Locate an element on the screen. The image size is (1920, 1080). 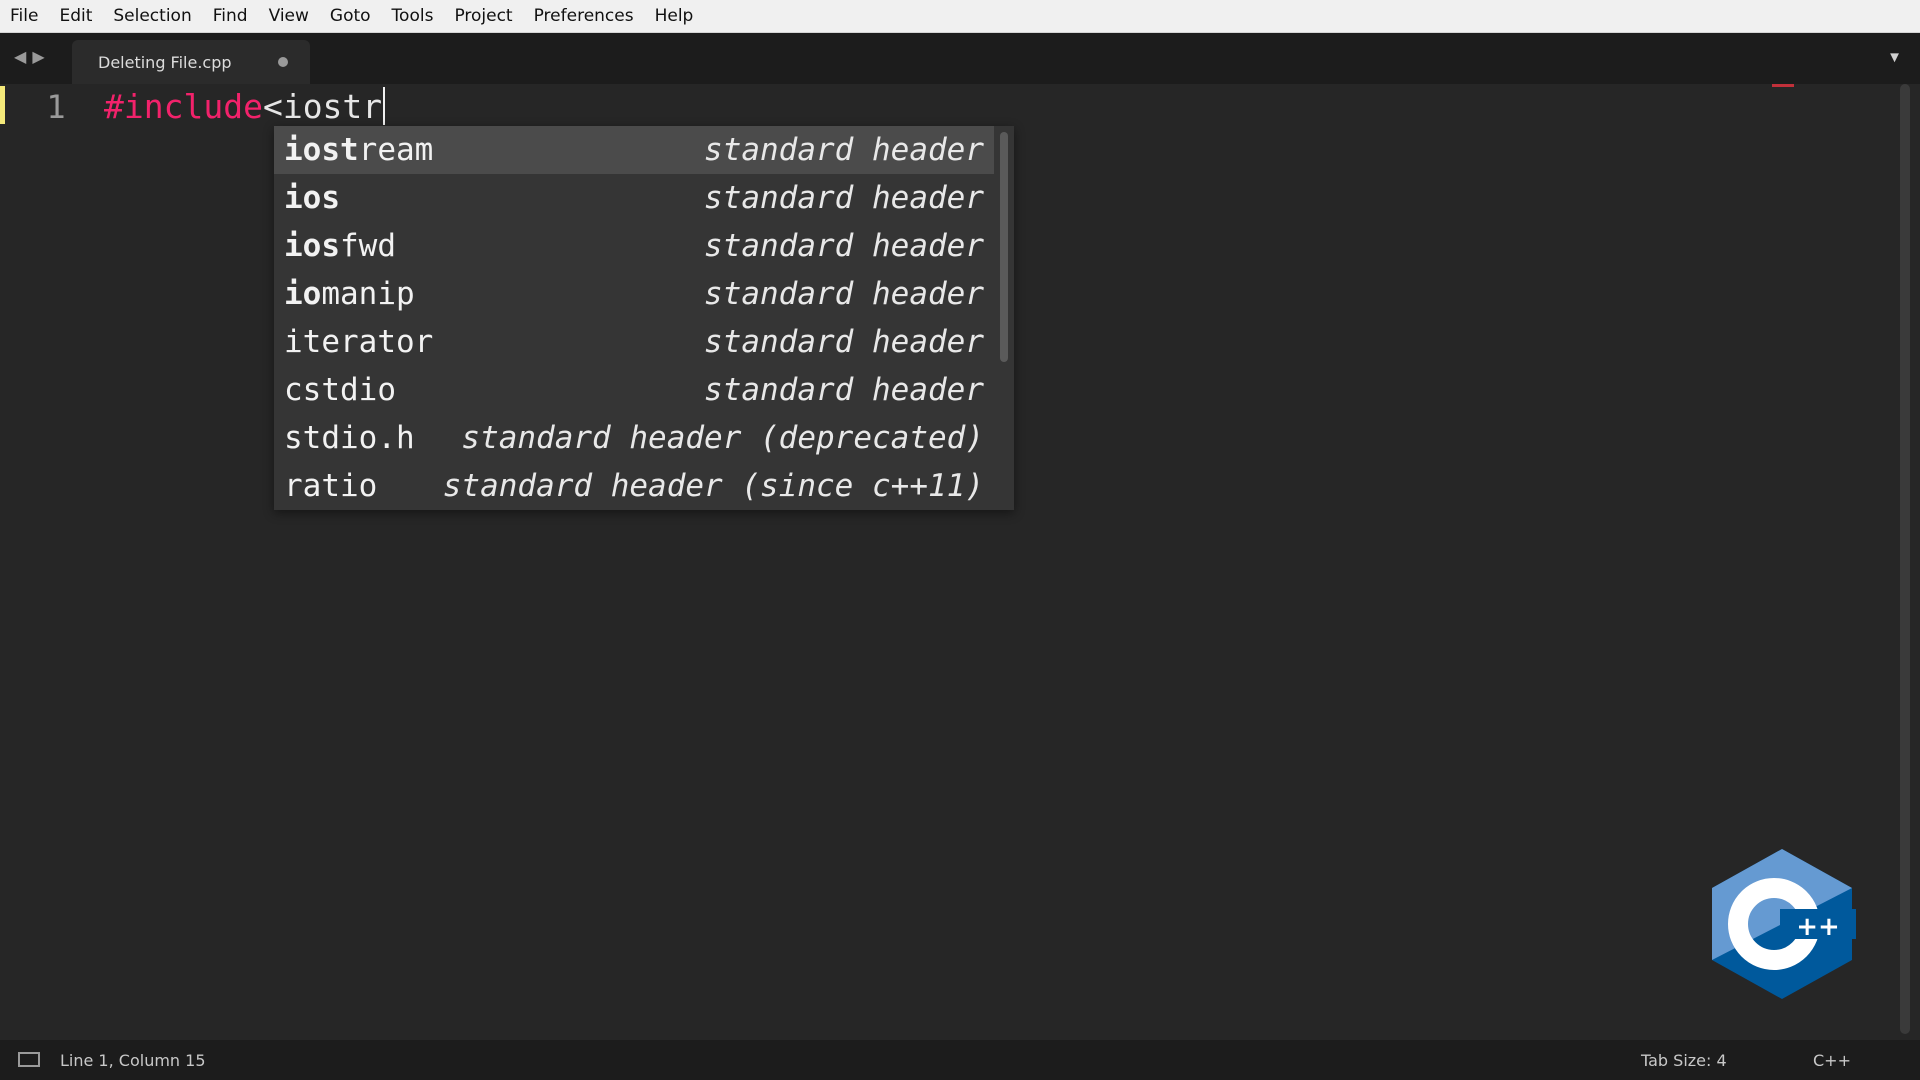
autocomplete-item-name: cstdio is located at coordinates (340, 390).